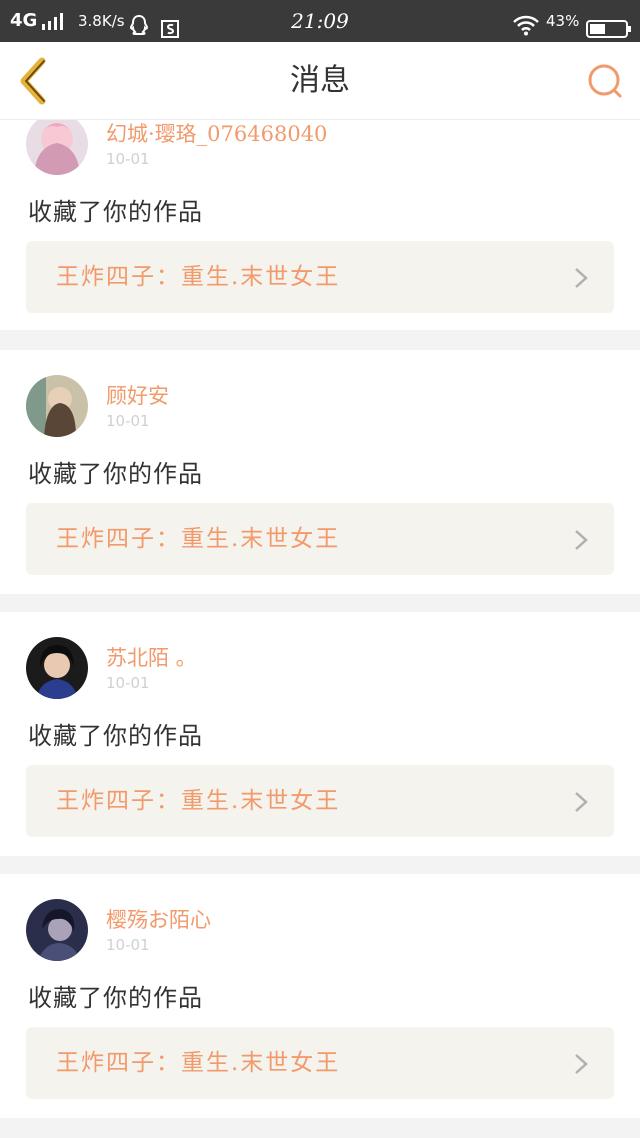  I want to click on header-bar: 消息, so click(320, 81).